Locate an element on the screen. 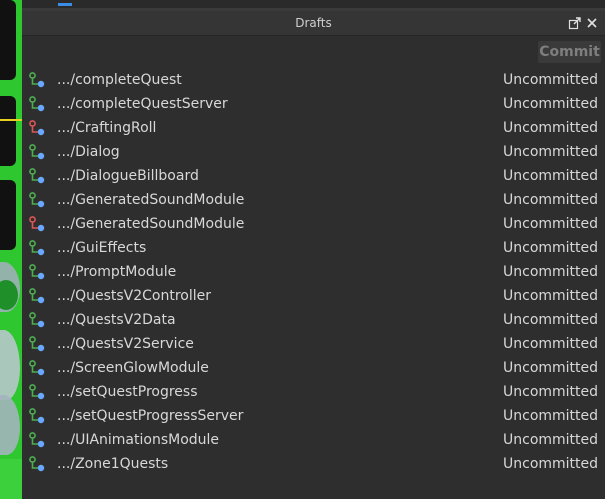 The width and height of the screenshot is (605, 499). draft-row: .../QuestsV2Service Uncommitted is located at coordinates (313, 344).